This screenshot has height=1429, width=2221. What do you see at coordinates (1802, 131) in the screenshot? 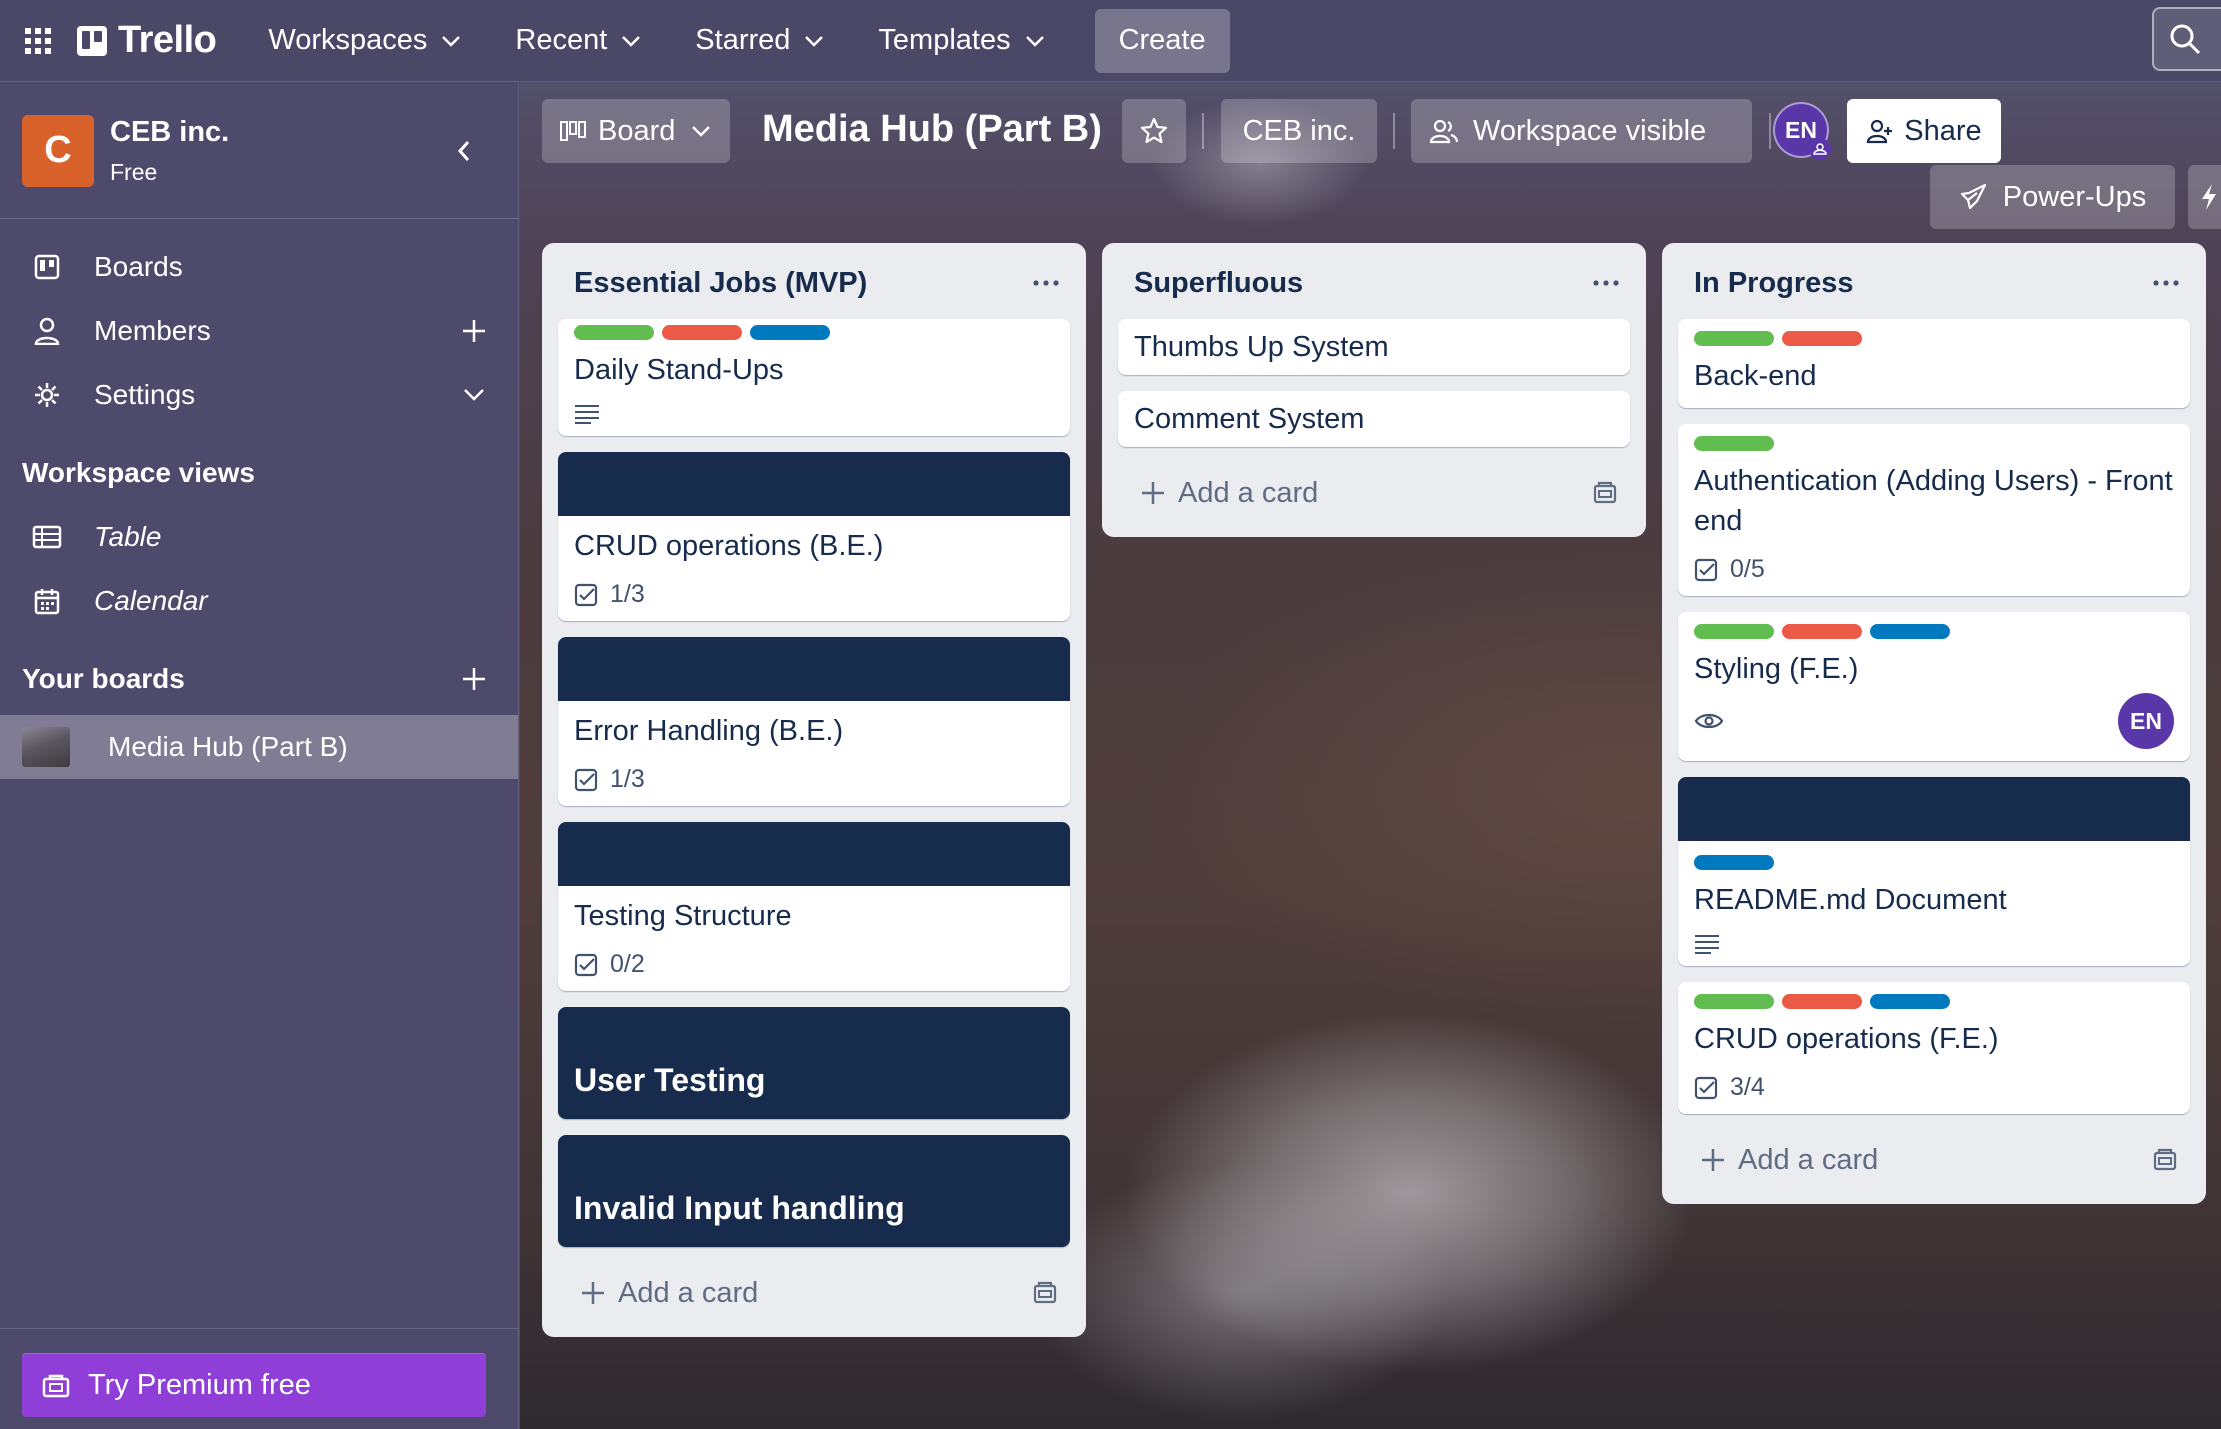
I see `board-member-avatar: EN` at bounding box center [1802, 131].